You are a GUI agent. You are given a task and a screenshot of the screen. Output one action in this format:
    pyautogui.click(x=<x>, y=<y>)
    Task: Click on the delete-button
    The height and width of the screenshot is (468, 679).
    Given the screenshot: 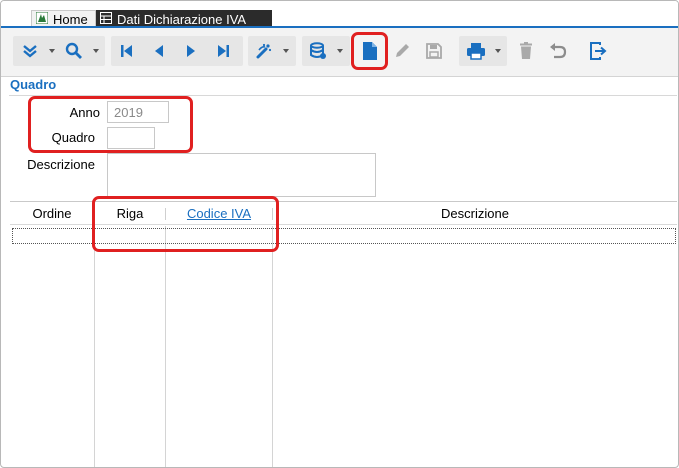 What is the action you would take?
    pyautogui.click(x=526, y=51)
    